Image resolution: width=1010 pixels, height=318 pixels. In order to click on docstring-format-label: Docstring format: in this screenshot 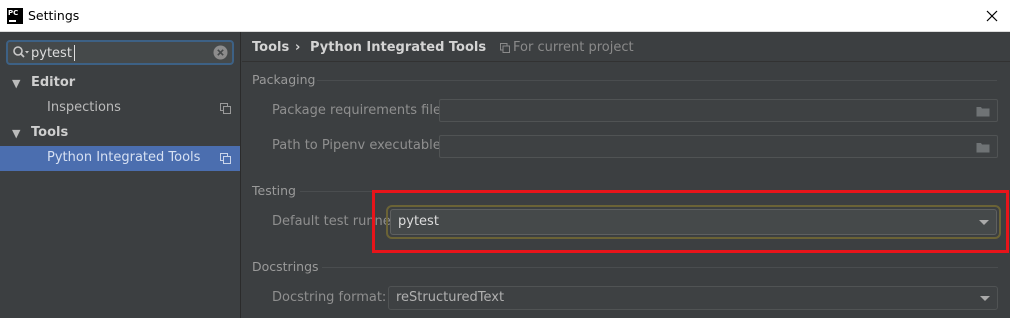, I will do `click(329, 297)`.